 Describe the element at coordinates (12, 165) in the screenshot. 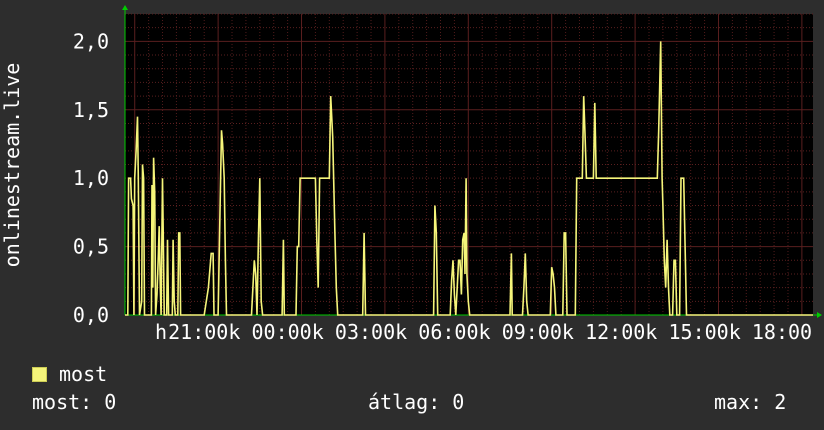

I see `y-axis-label: onlinestream.live` at that location.